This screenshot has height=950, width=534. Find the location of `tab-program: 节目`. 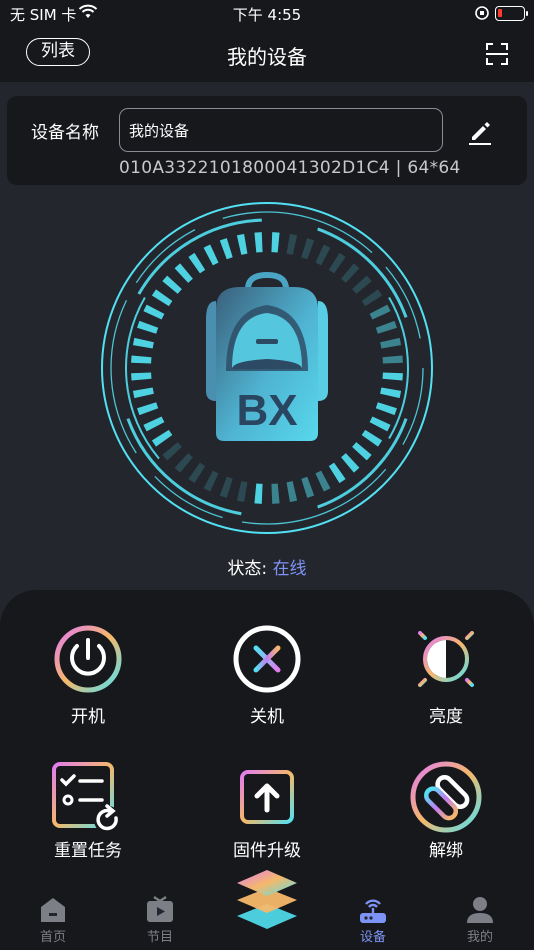

tab-program: 节目 is located at coordinates (160, 920).